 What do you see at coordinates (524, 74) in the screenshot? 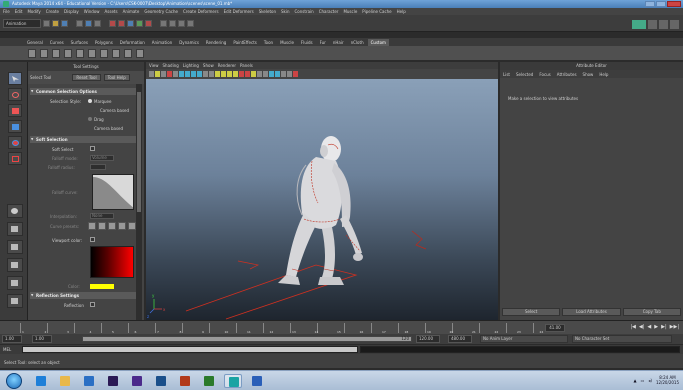
I see `attribute-editor-menu-selected: Selected` at bounding box center [524, 74].